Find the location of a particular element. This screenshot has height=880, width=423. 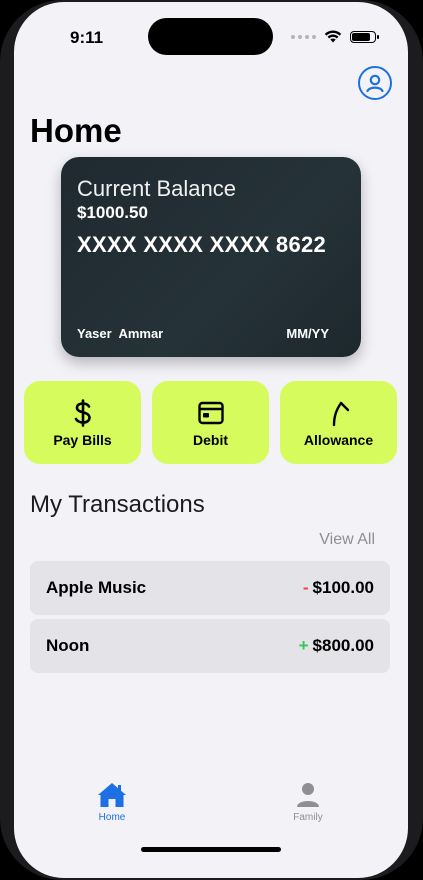

transaction-value: $100.00 is located at coordinates (343, 587).